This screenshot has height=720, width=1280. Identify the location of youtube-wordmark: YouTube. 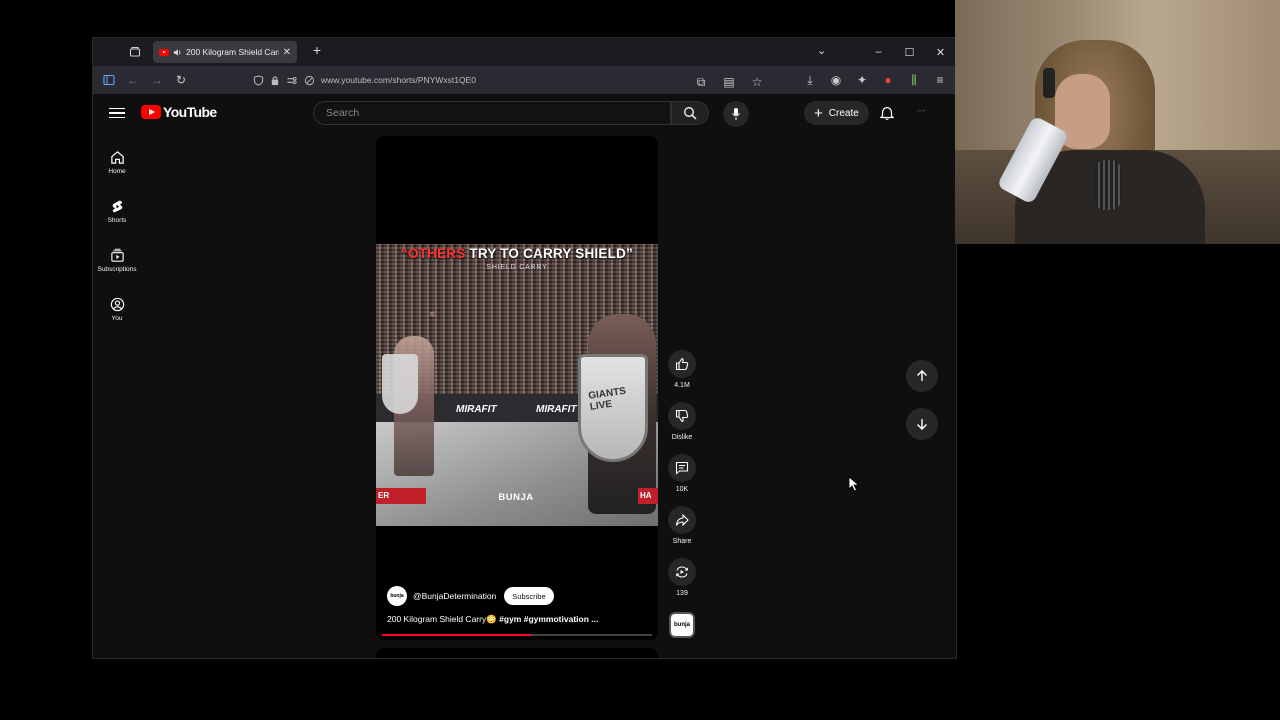
(190, 112).